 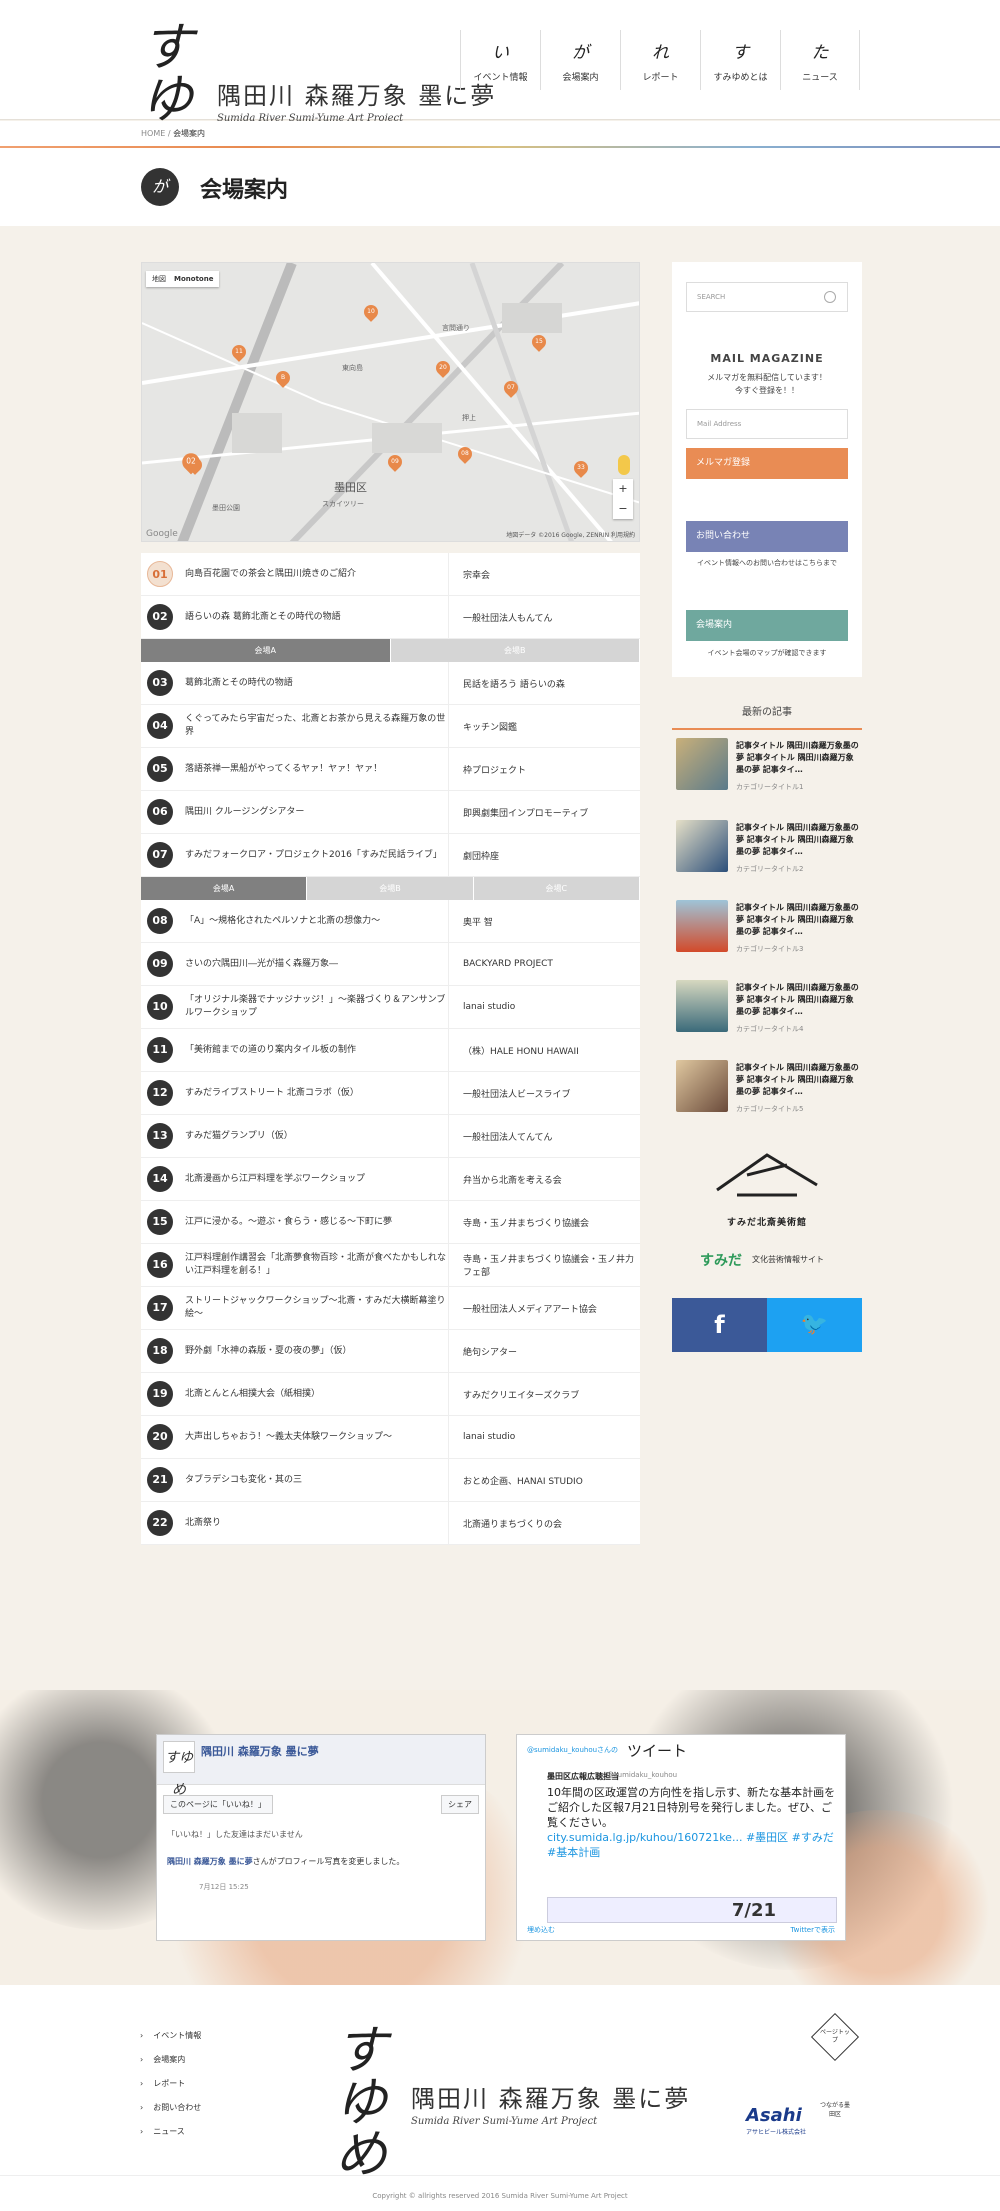 What do you see at coordinates (390, 1050) in the screenshot?
I see `list-item: 11 「美術館までの道のり案内タイル板の制作 （株）HALE HONU HAWAII` at bounding box center [390, 1050].